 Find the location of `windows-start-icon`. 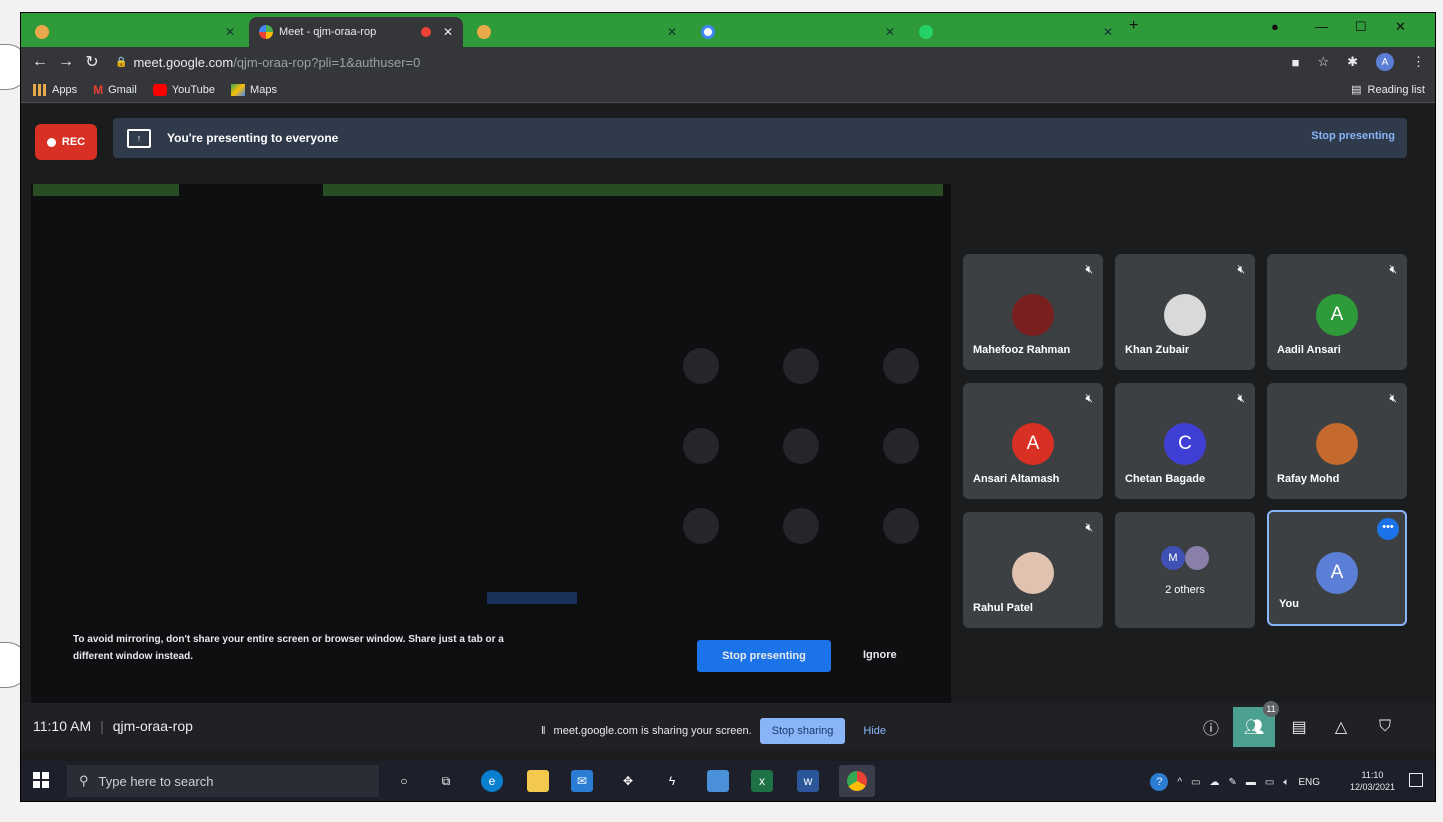

windows-start-icon is located at coordinates (41, 780).